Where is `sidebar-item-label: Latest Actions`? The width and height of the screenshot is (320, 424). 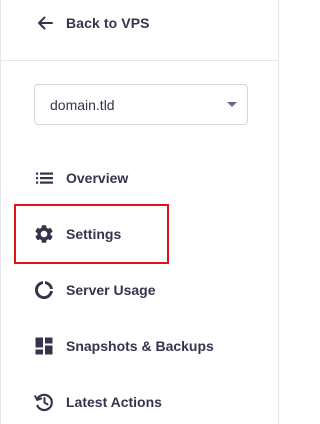
sidebar-item-label: Latest Actions is located at coordinates (114, 402).